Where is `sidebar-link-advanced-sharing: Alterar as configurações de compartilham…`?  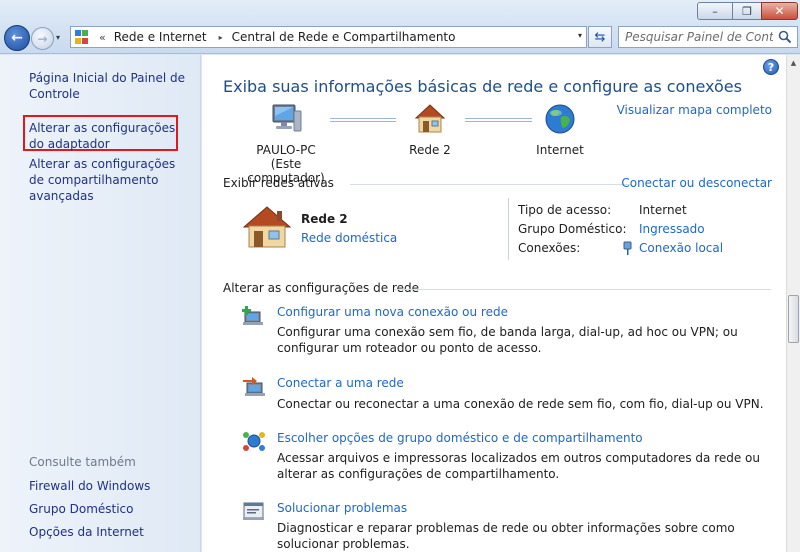
sidebar-link-advanced-sharing: Alterar as configurações de compartilham… is located at coordinates (111, 180).